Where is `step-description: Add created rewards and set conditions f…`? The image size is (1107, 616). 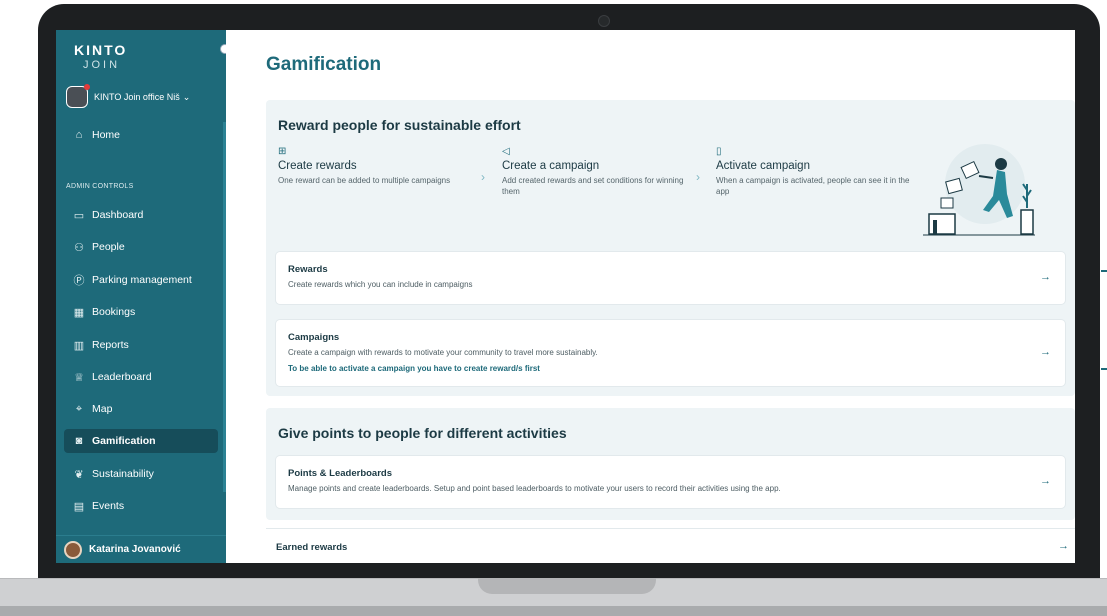 step-description: Add created rewards and set conditions f… is located at coordinates (593, 186).